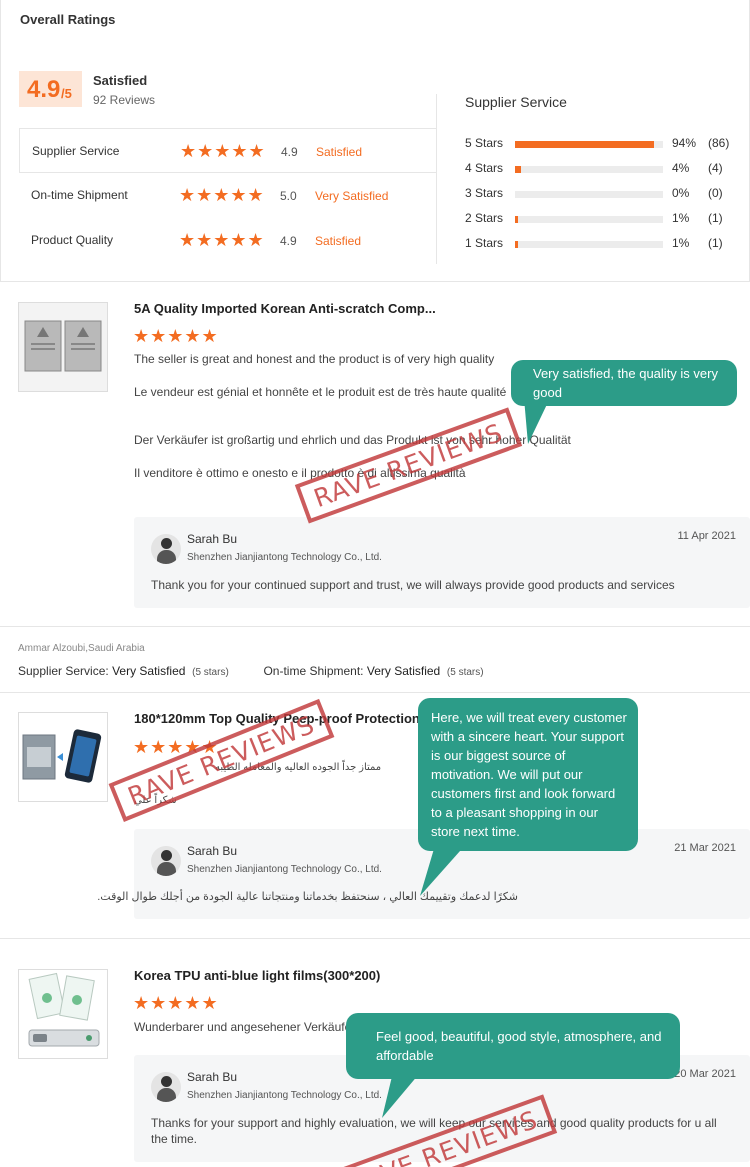 Image resolution: width=750 pixels, height=1167 pixels. What do you see at coordinates (245, 1027) in the screenshot?
I see `review-text: Wunderbarer und angesehener Verkäufer` at bounding box center [245, 1027].